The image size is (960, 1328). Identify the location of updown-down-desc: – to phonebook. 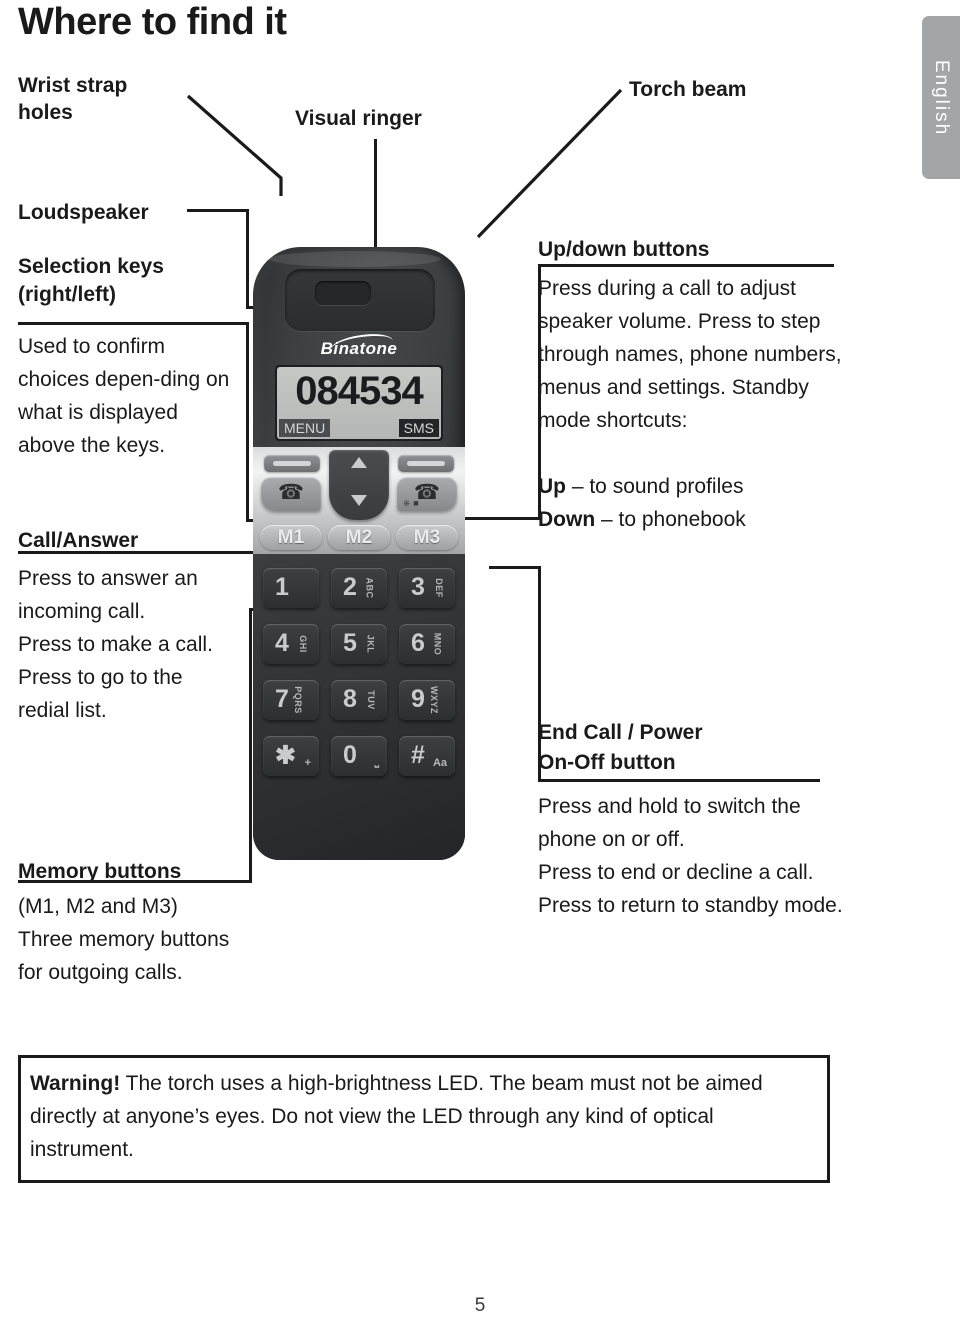
(670, 519).